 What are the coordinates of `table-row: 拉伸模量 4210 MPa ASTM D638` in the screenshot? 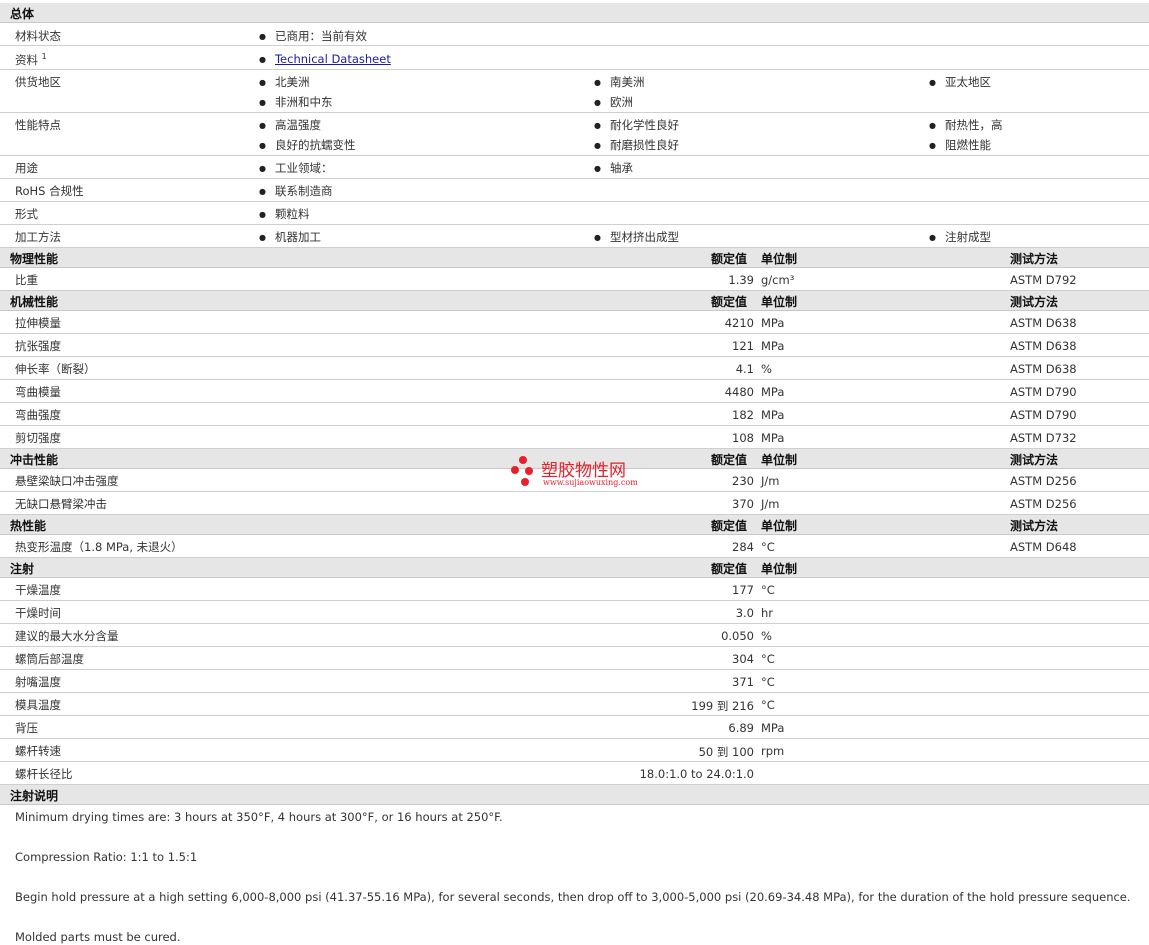 It's located at (574, 322).